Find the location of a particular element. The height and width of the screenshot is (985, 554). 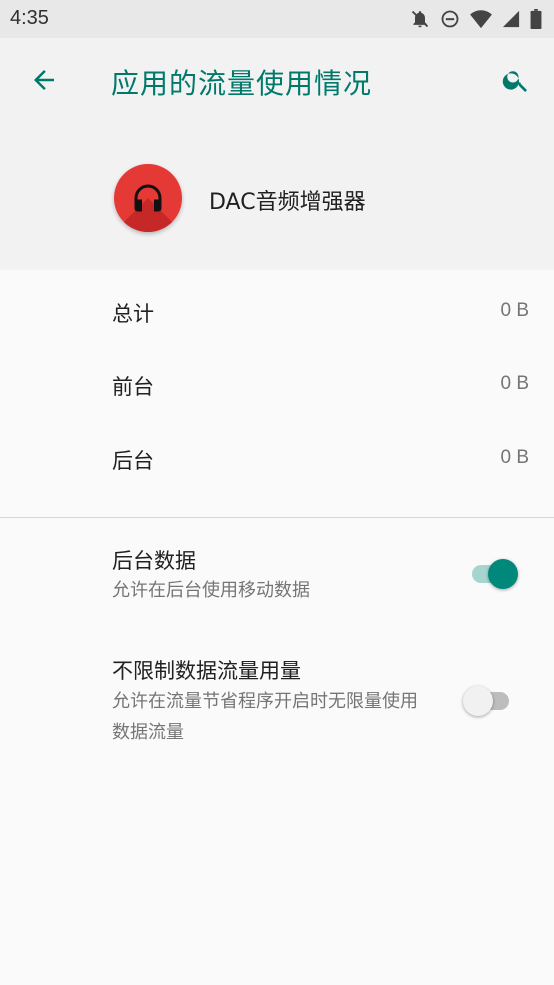

background-data-switch is located at coordinates (493, 573).